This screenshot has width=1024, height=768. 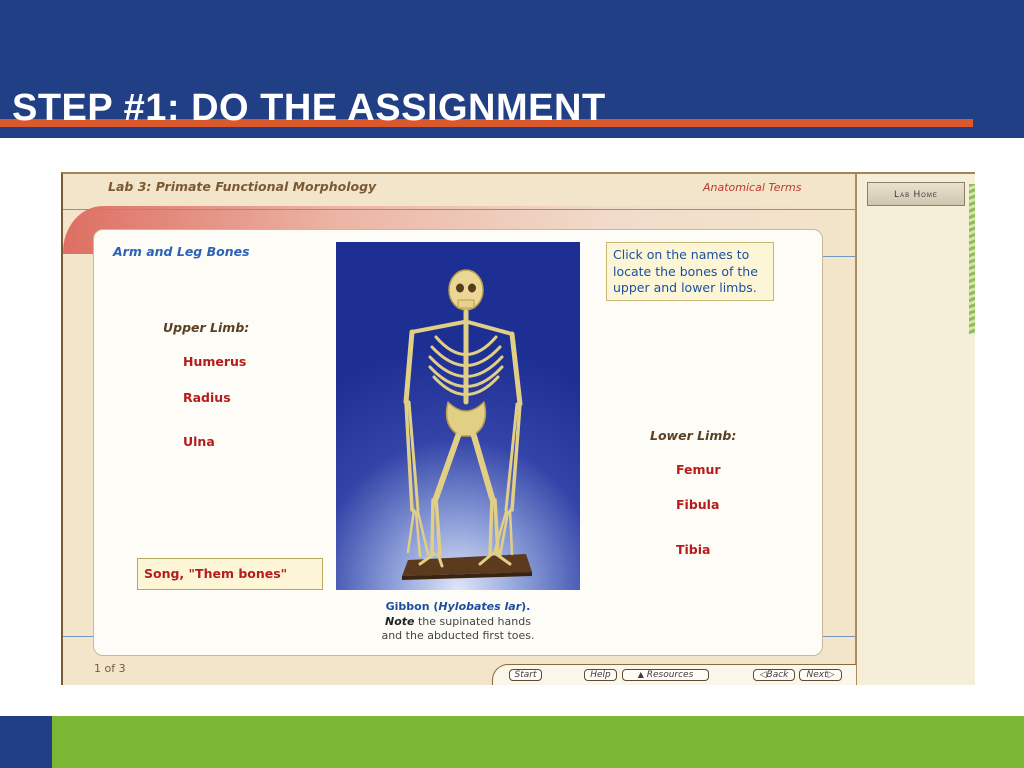 I want to click on help-button: Help, so click(x=600, y=675).